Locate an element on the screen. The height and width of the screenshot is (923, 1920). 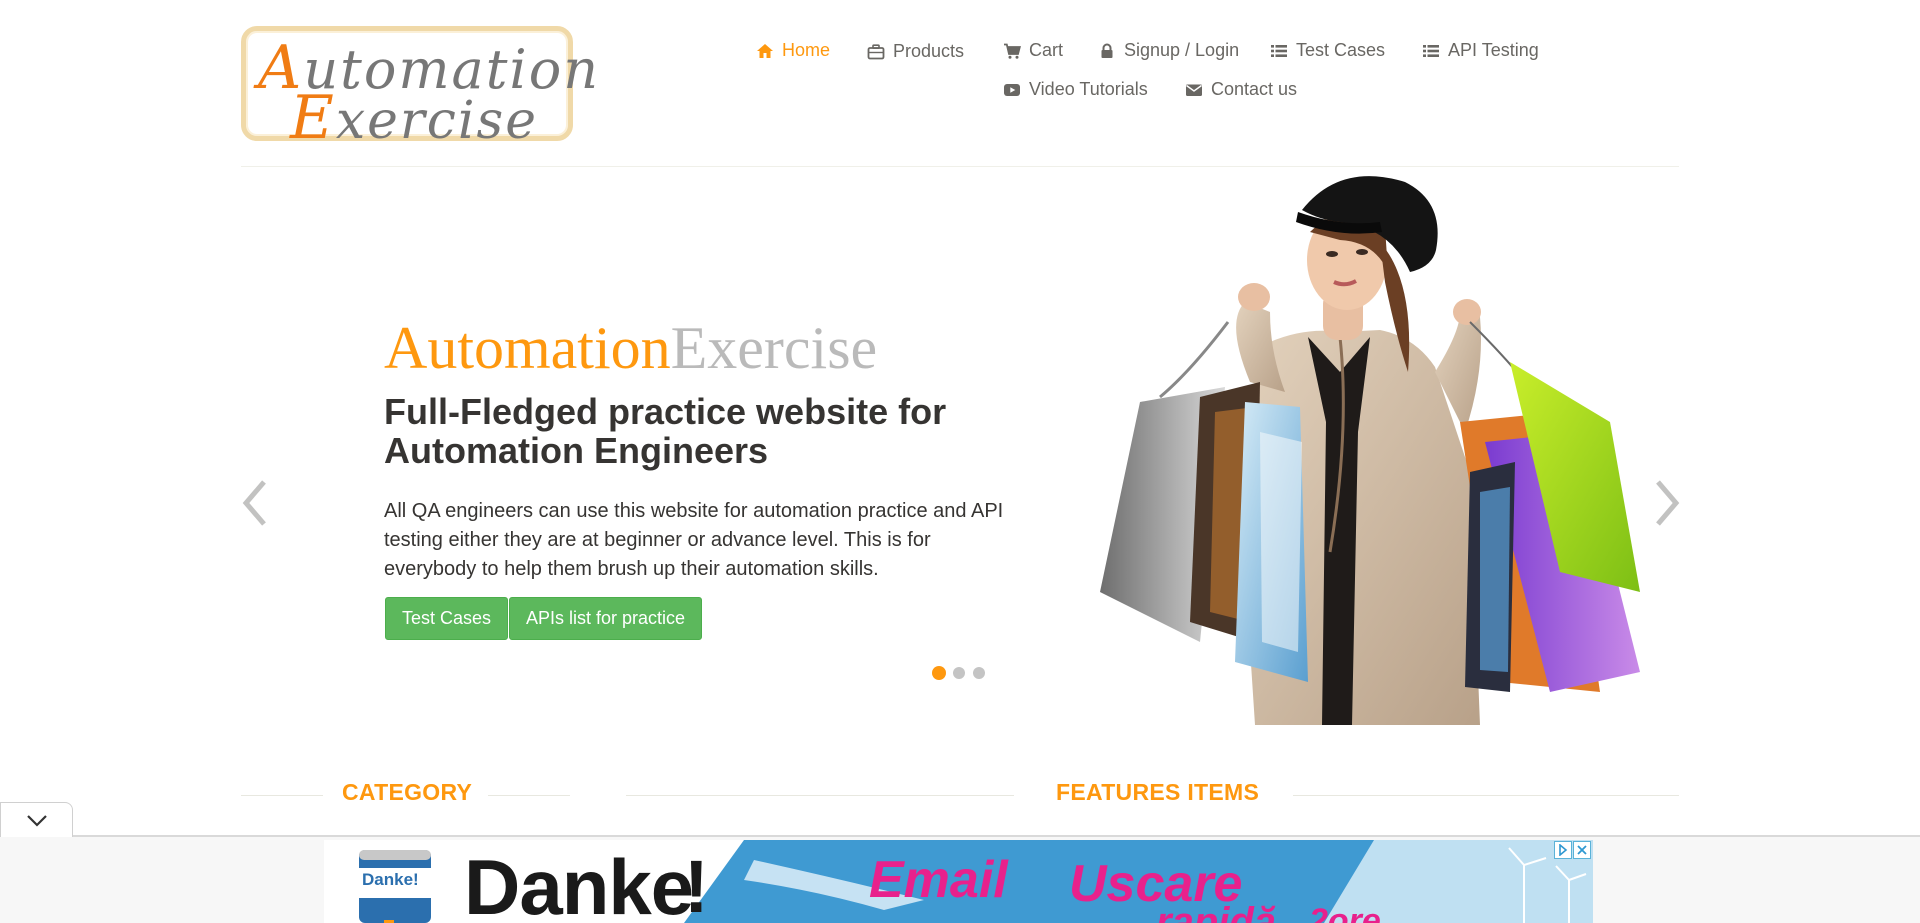
nav-contact-us: Contact us is located at coordinates (1241, 89).